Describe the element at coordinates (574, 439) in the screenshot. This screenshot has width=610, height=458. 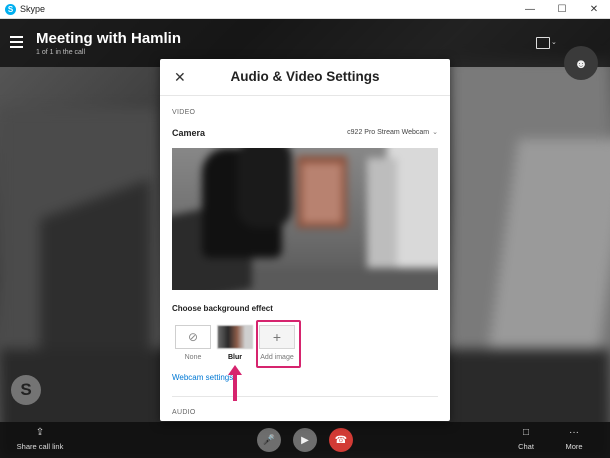
I see `more-button: ··· More` at that location.